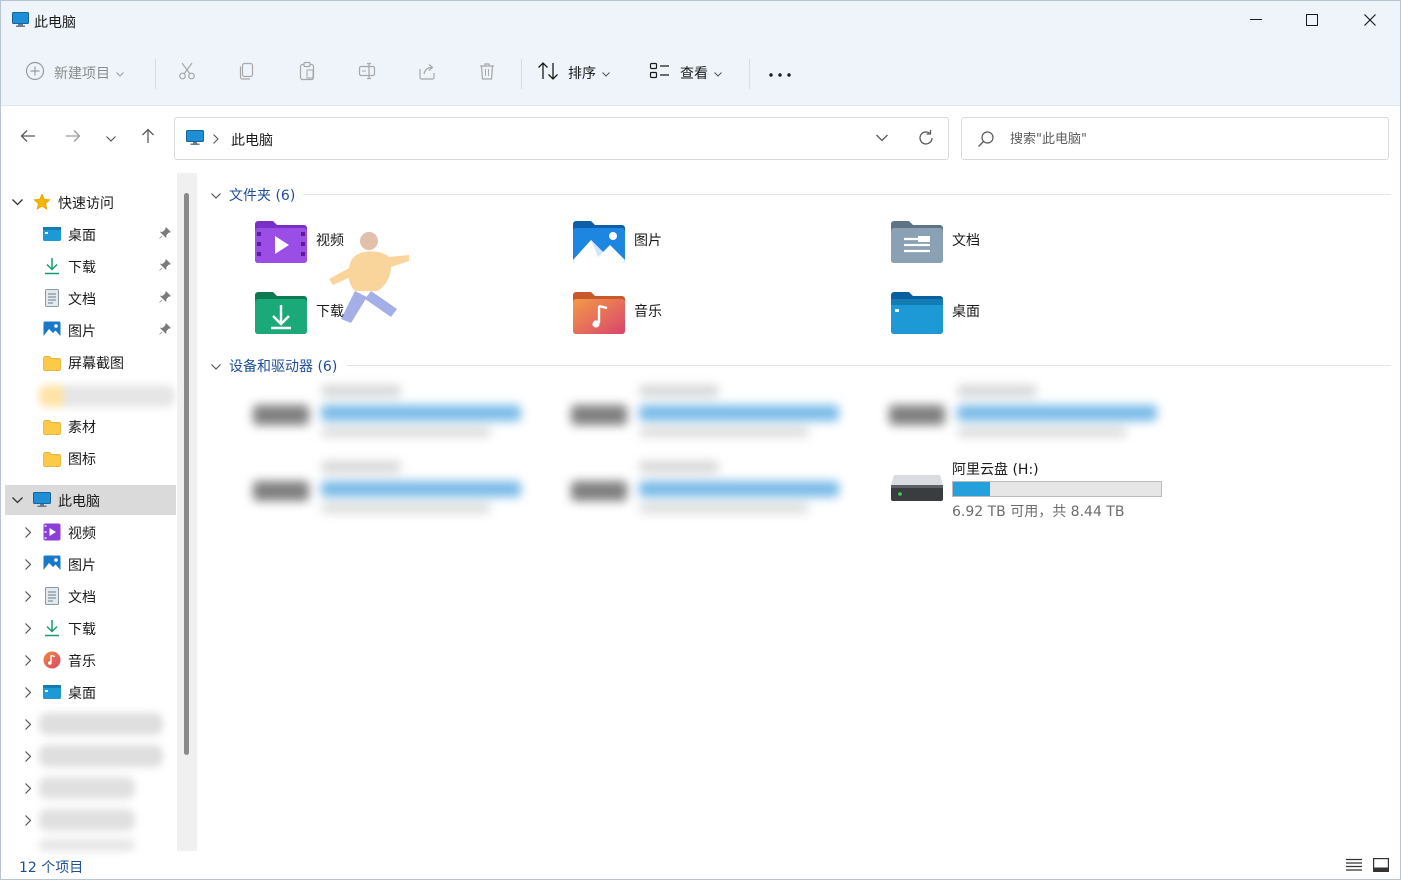 This screenshot has width=1401, height=880. Describe the element at coordinates (52, 628) in the screenshot. I see `download-icon` at that location.